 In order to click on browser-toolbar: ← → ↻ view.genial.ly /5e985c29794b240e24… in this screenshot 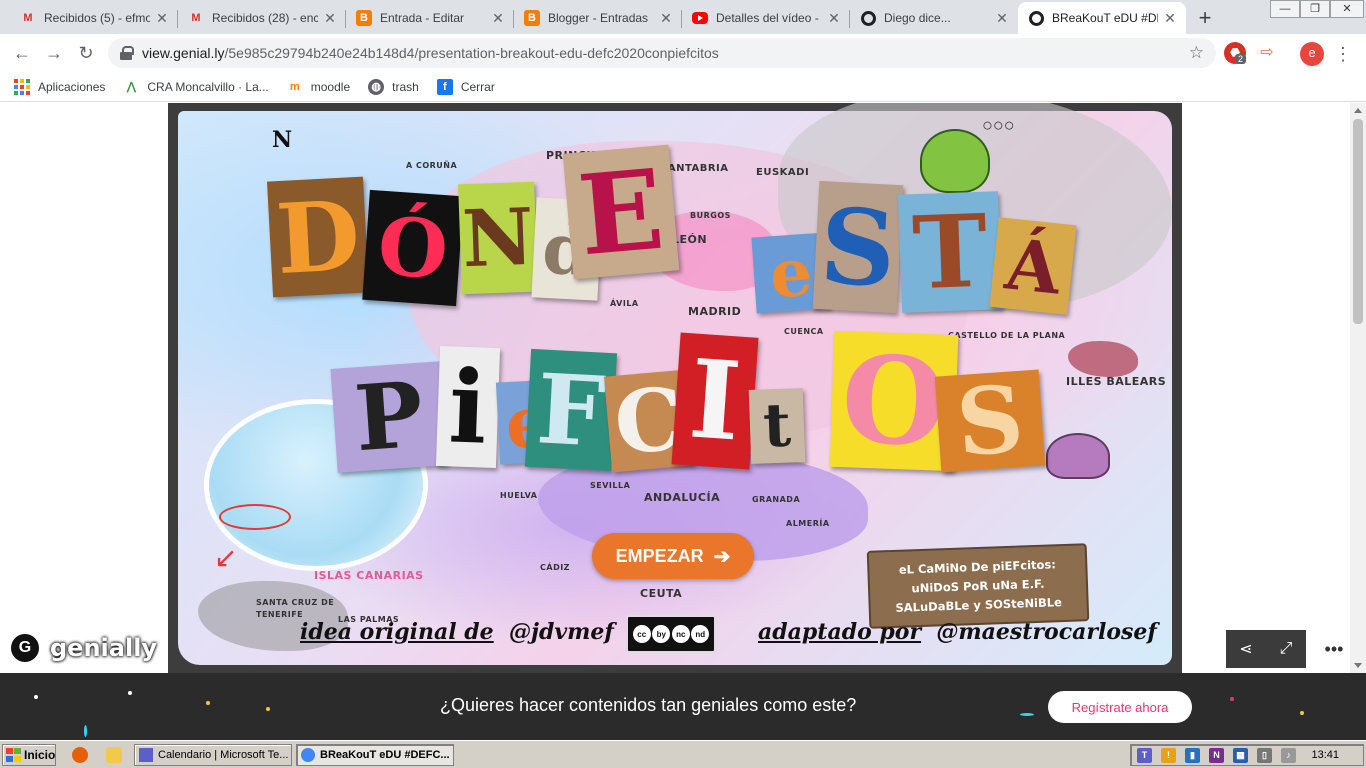, I will do `click(683, 53)`.